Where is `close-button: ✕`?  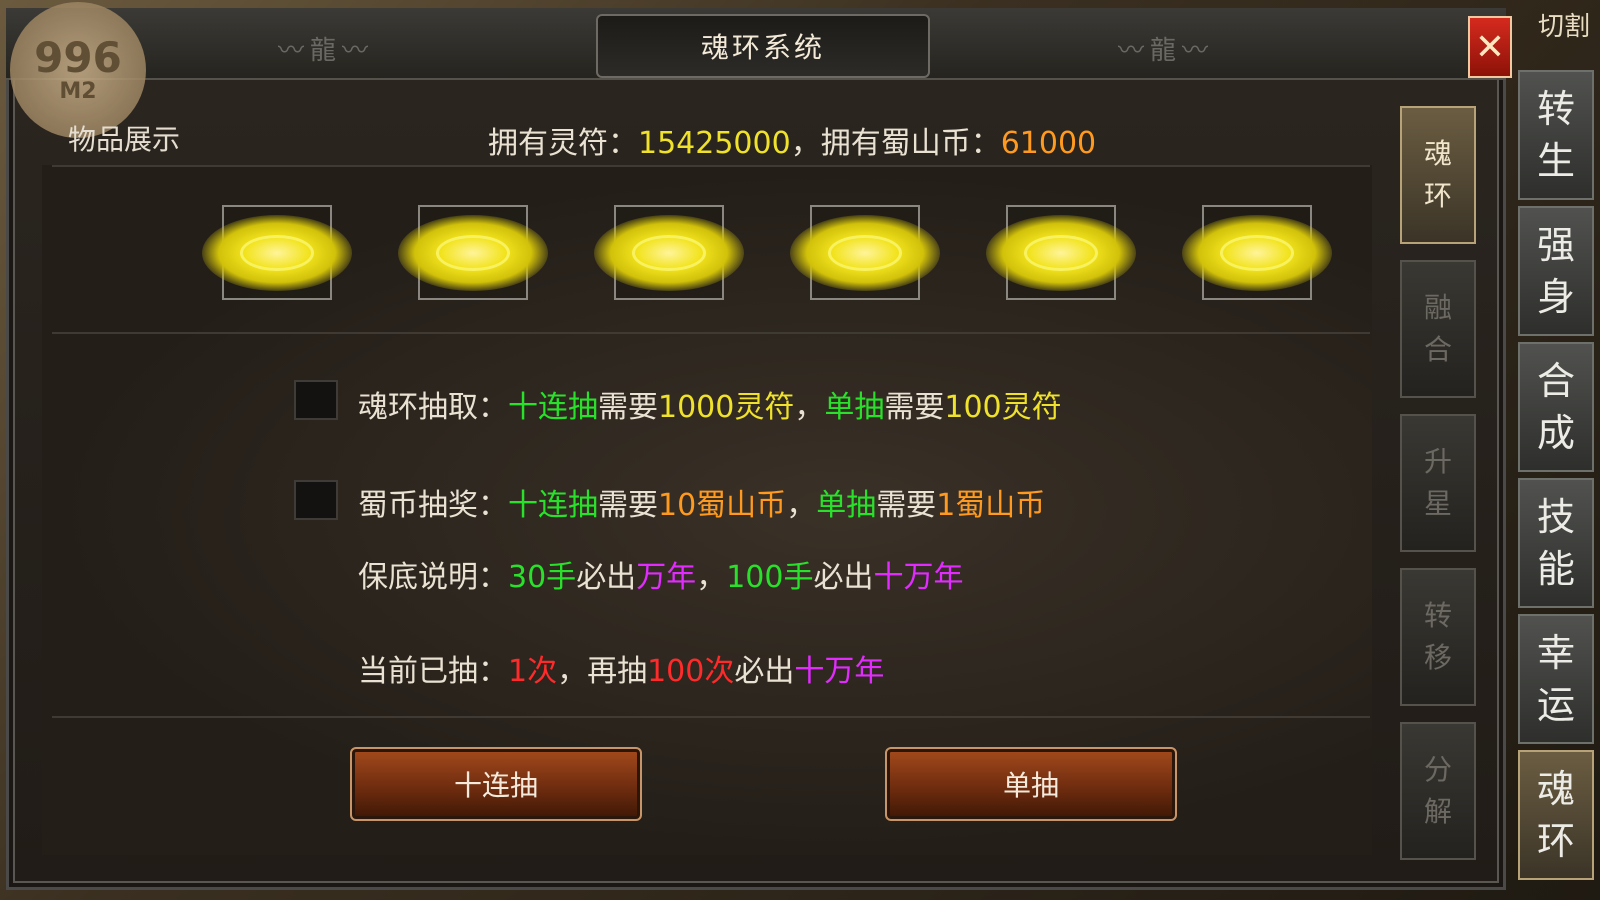
close-button: ✕ is located at coordinates (1490, 47).